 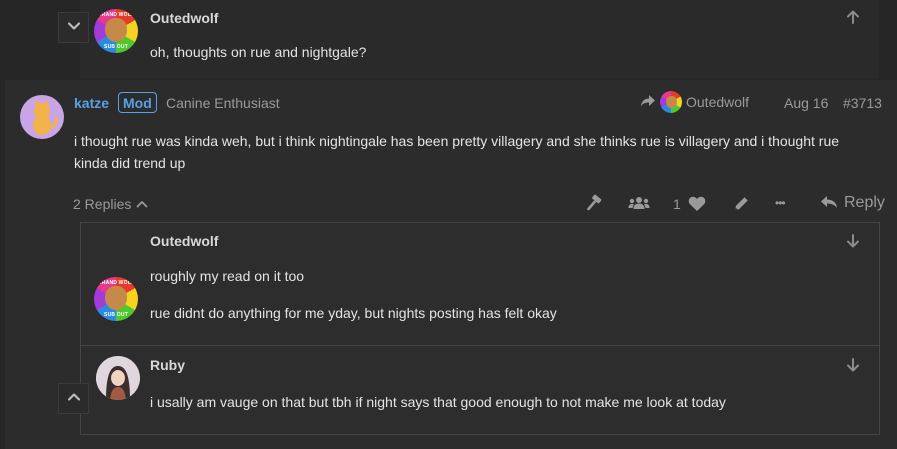 I want to click on post-author: Outedwolf, so click(x=184, y=18).